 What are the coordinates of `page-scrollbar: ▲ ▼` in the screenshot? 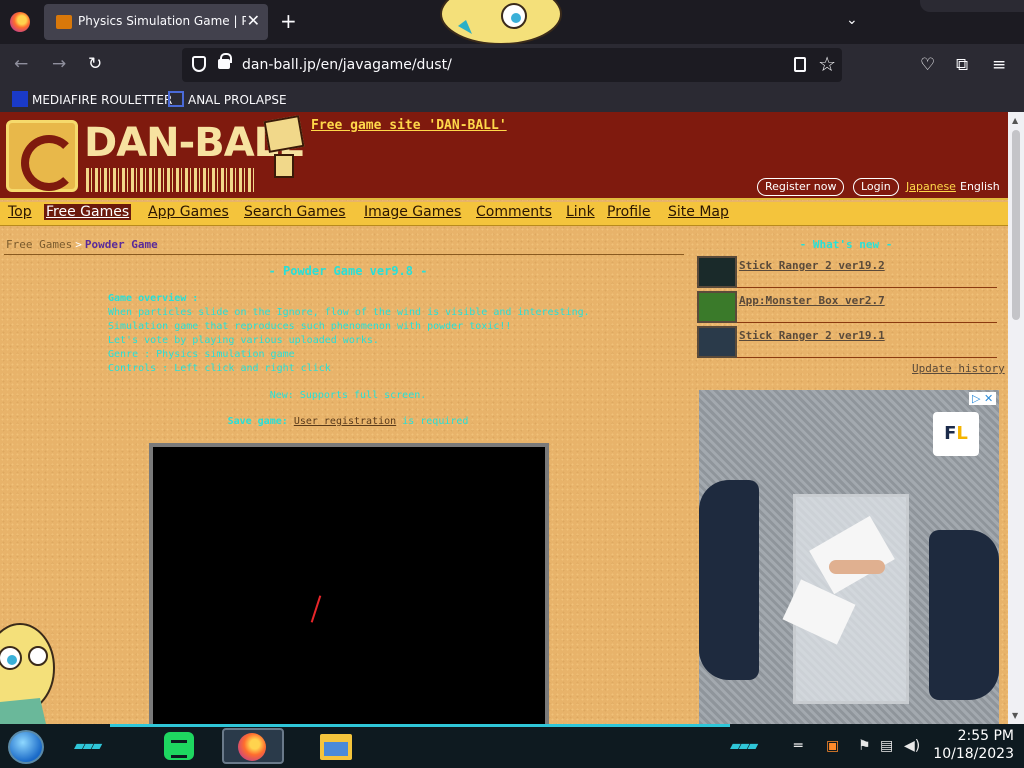 It's located at (1016, 418).